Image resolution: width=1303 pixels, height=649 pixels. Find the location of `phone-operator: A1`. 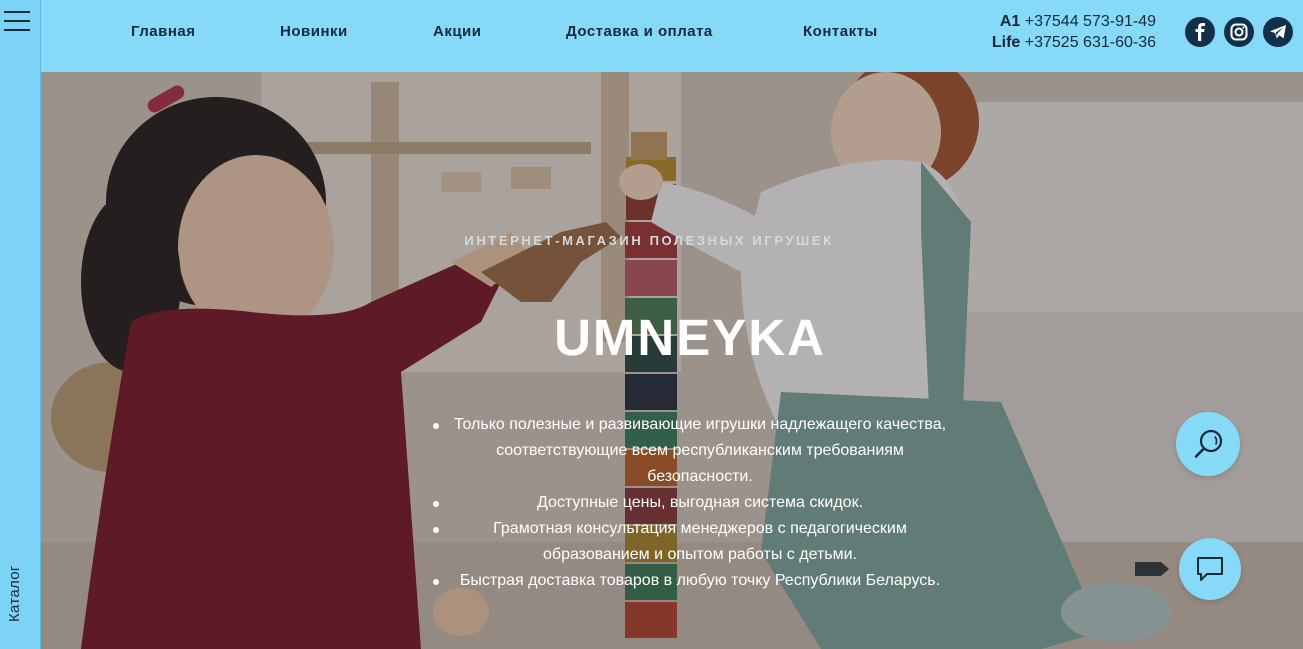

phone-operator: A1 is located at coordinates (1010, 21).